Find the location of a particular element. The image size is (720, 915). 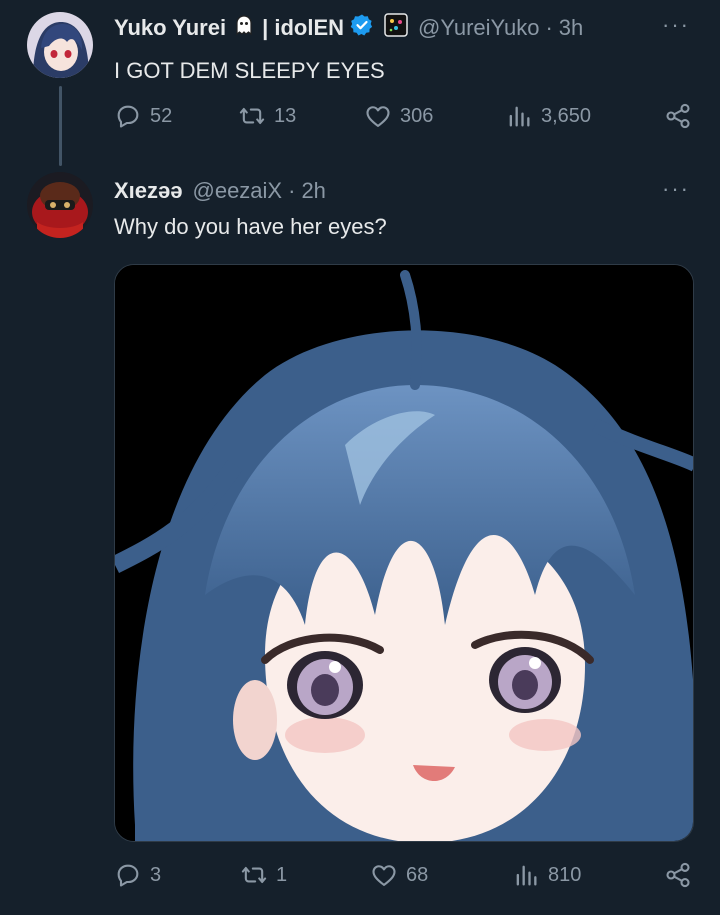

retweet-count: 13 is located at coordinates (285, 115).